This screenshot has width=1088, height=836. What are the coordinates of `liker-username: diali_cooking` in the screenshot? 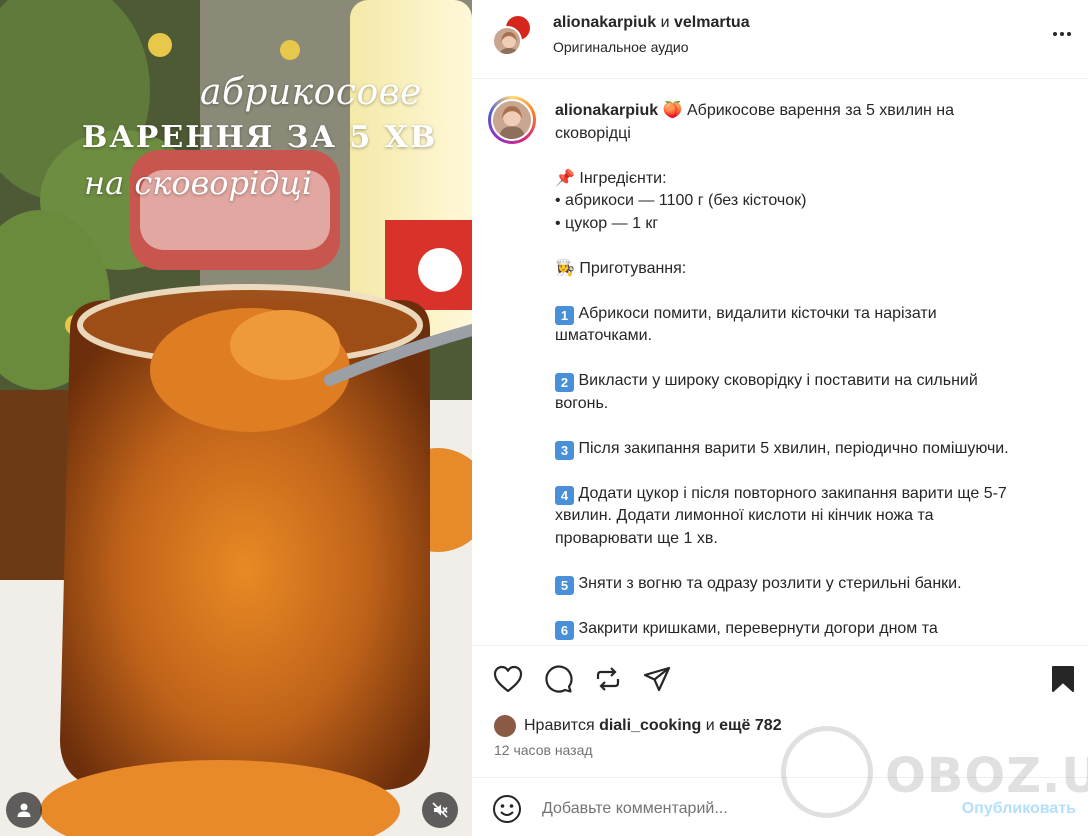 It's located at (650, 726).